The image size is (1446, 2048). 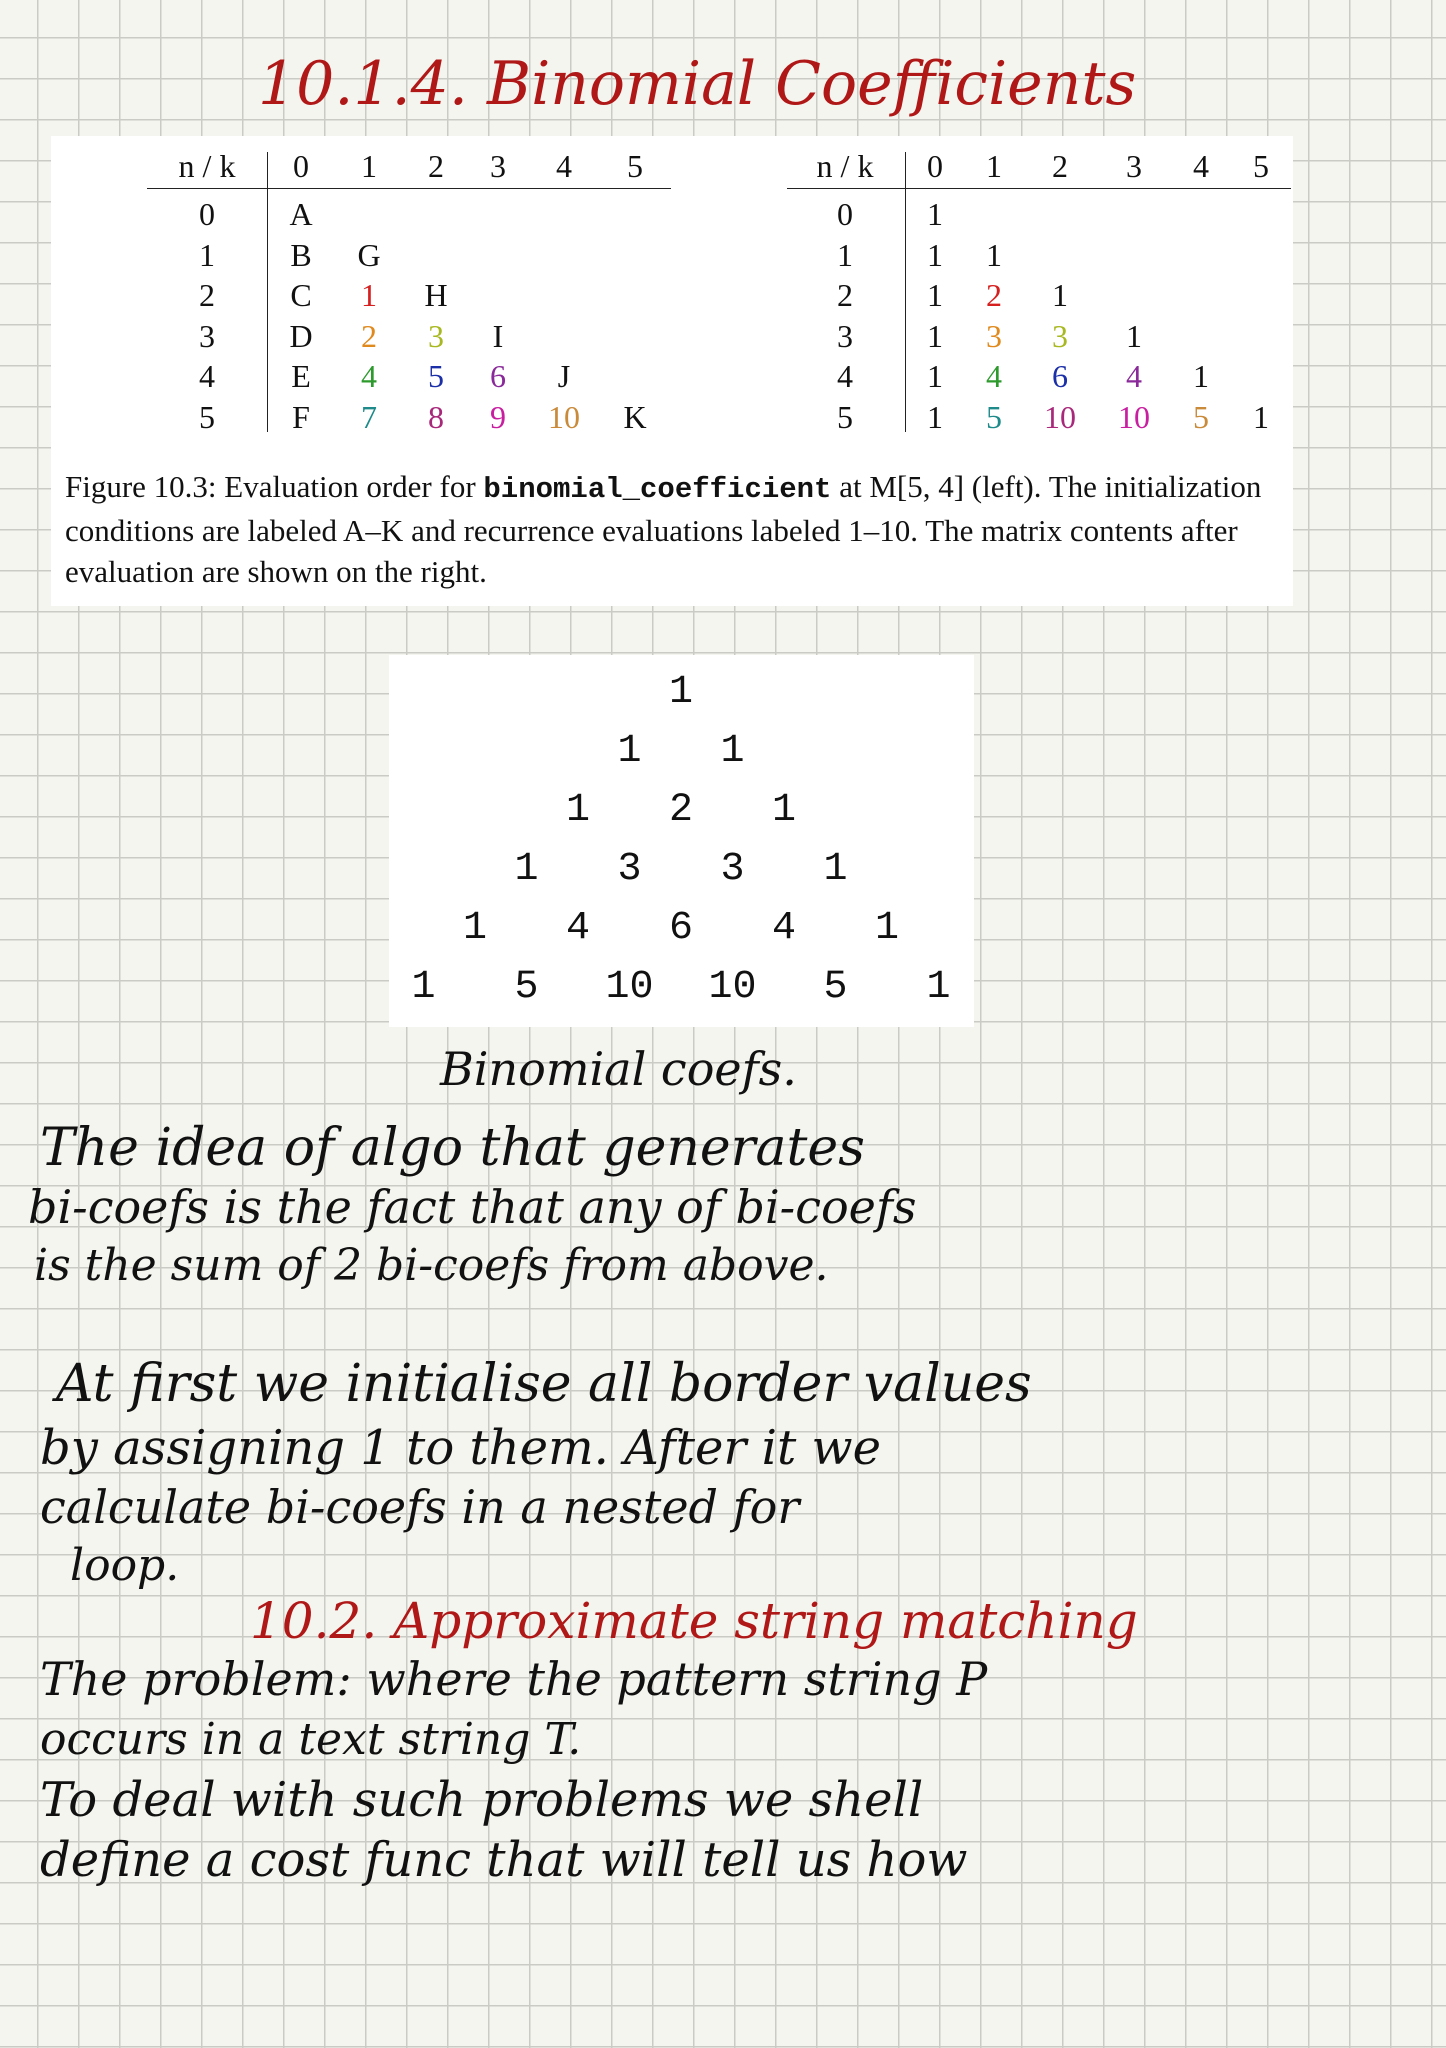 What do you see at coordinates (544, 1384) in the screenshot?
I see `note-line-4: At first we initialise all border values` at bounding box center [544, 1384].